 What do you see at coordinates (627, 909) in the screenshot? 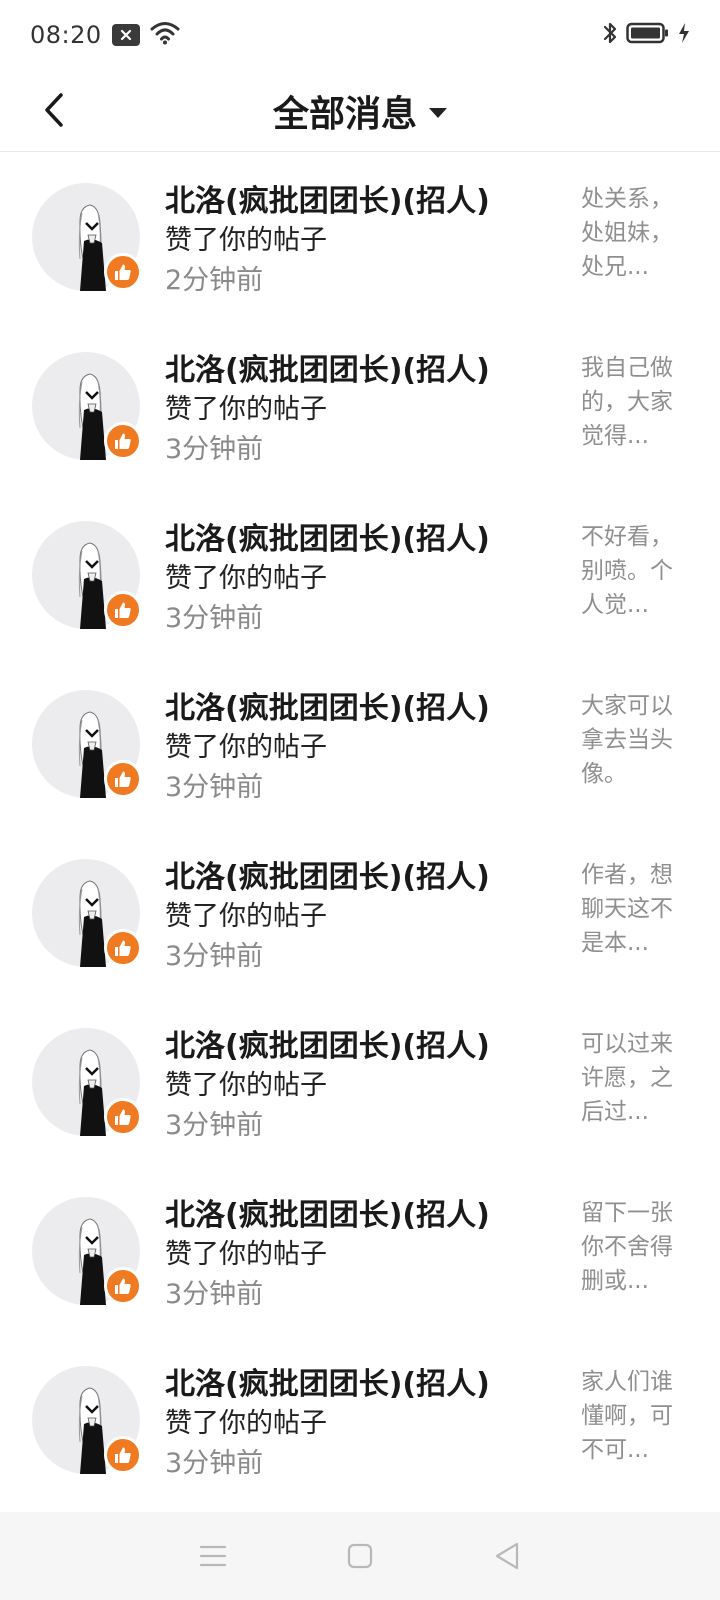
I see `post-preview-line: 聊天这不` at bounding box center [627, 909].